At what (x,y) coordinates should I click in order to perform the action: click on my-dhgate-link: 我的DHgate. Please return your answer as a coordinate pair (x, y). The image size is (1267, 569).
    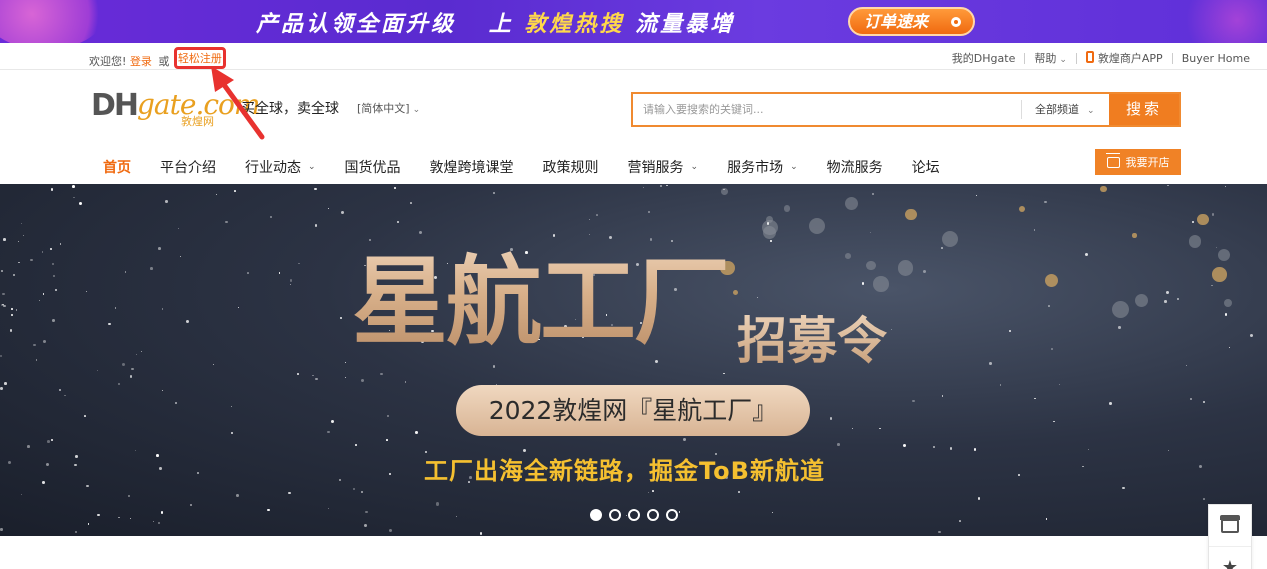
    Looking at the image, I should click on (984, 58).